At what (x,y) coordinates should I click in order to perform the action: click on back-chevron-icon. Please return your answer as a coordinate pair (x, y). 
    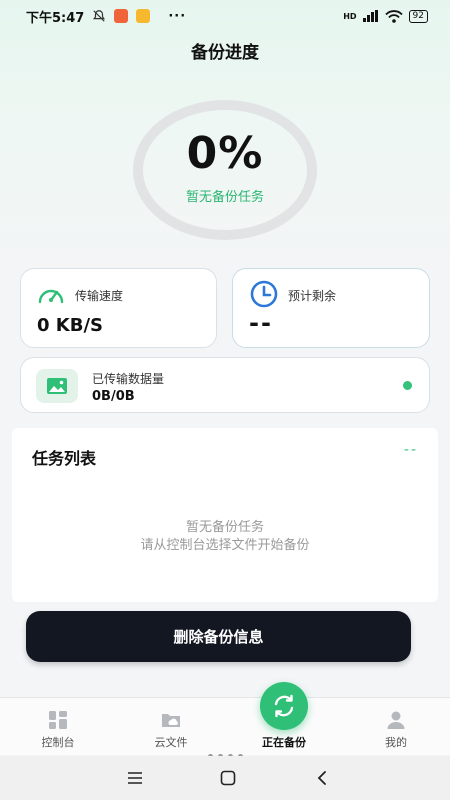
    Looking at the image, I should click on (321, 778).